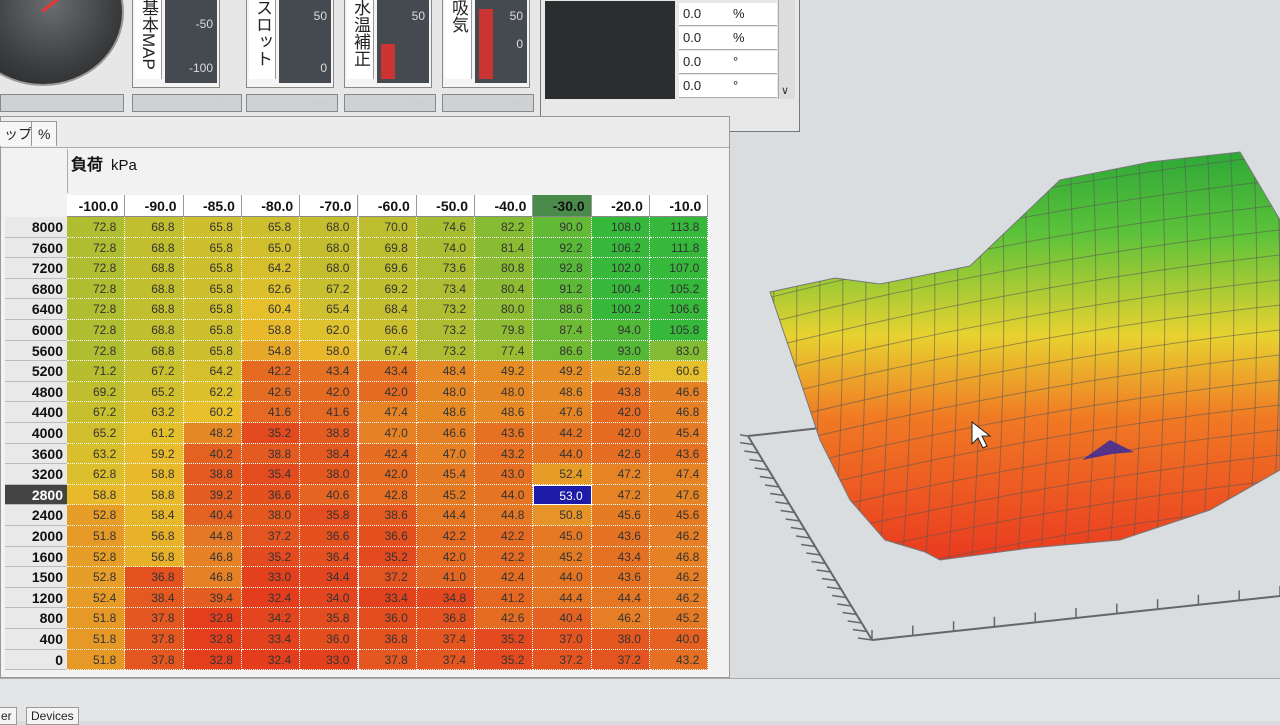 Image resolution: width=1280 pixels, height=725 pixels. What do you see at coordinates (271, 371) in the screenshot?
I see `map-cell: 42.2` at bounding box center [271, 371].